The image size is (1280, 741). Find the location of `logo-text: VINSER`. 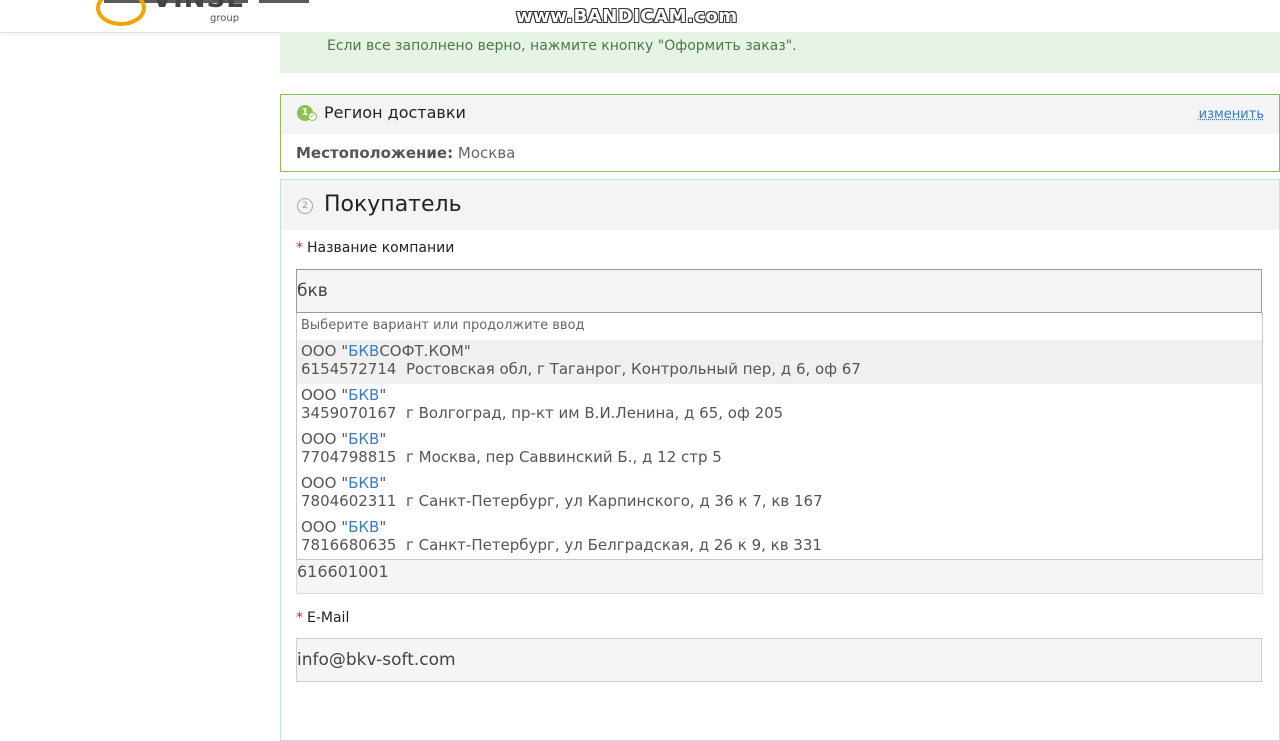

logo-text: VINSER is located at coordinates (199, 7).